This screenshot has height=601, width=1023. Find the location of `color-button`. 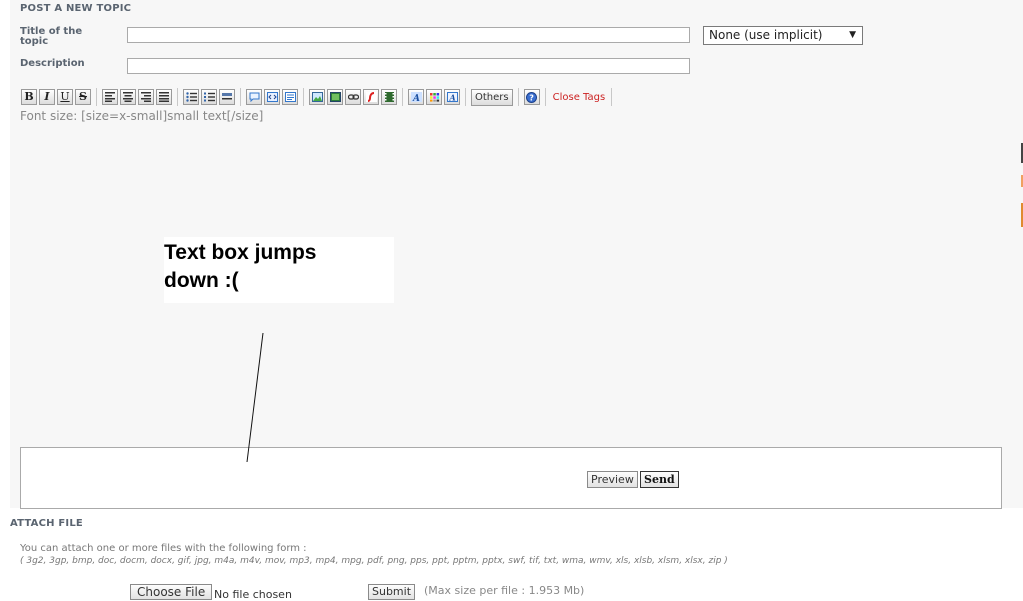

color-button is located at coordinates (434, 97).